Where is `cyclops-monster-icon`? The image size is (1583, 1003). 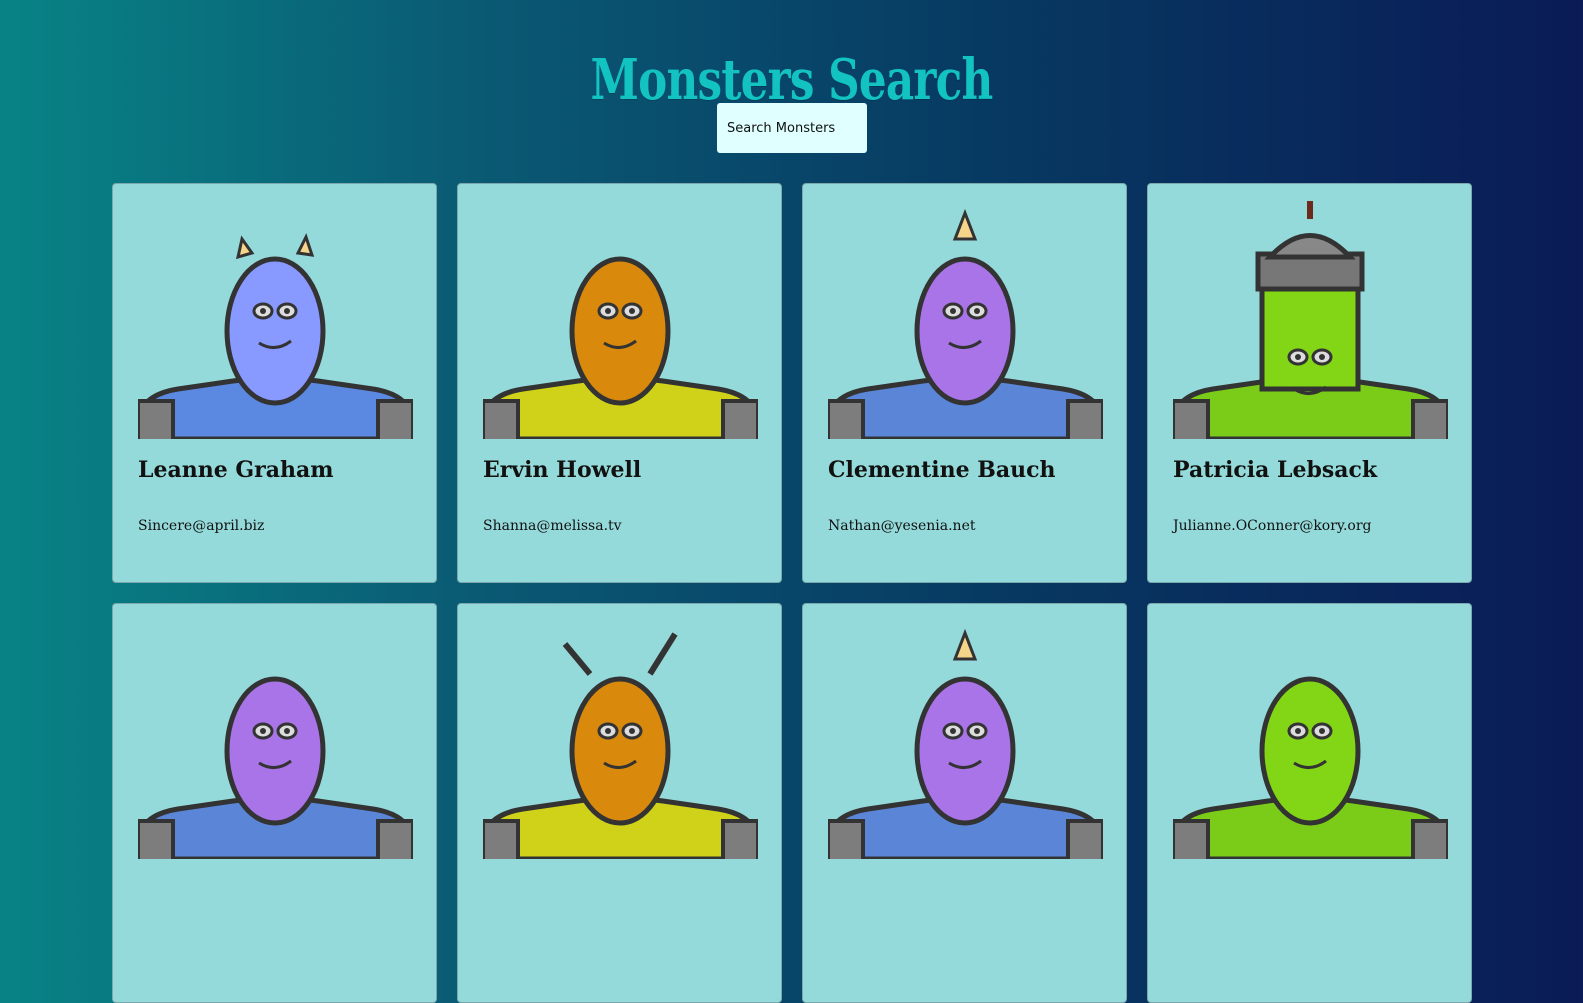
cyclops-monster-icon is located at coordinates (965, 323).